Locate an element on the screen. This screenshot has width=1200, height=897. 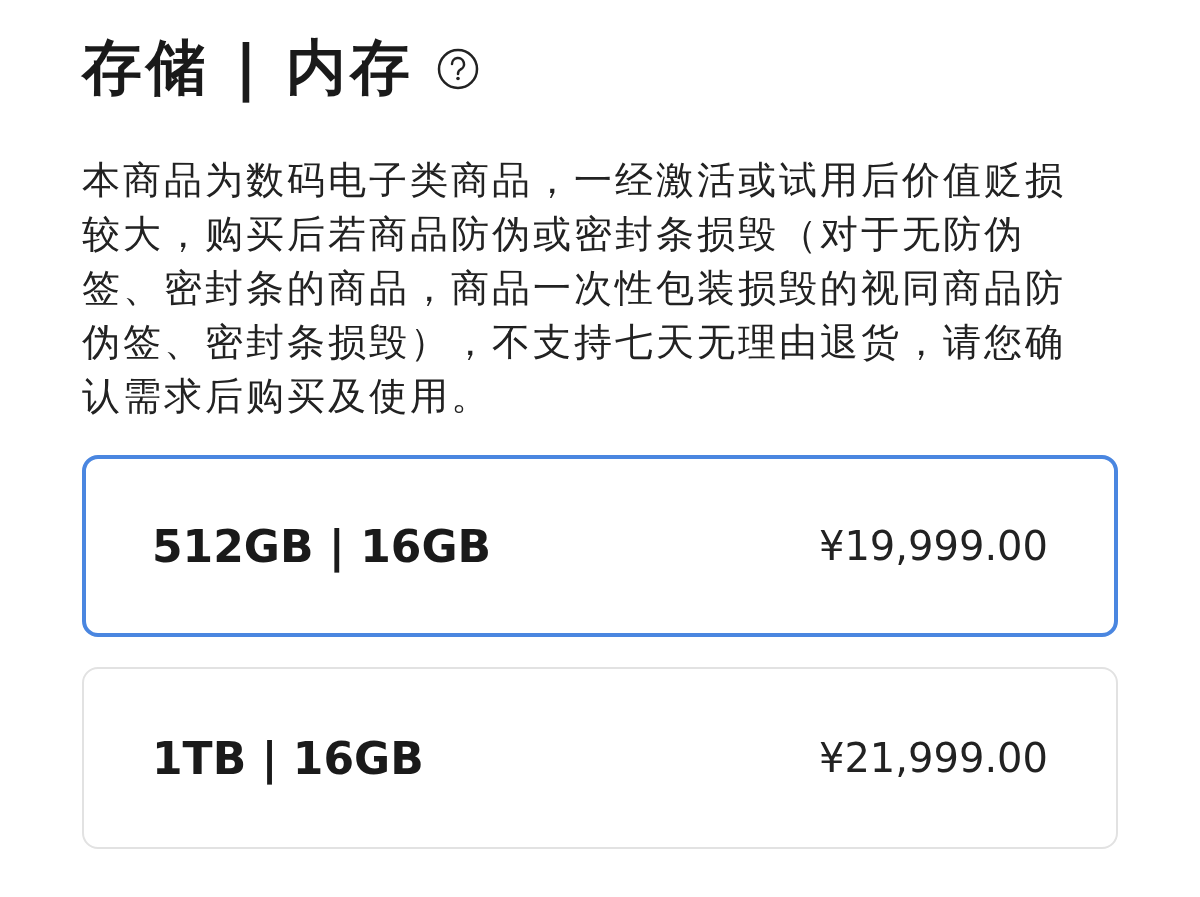
option-label: 512GB | 16GB is located at coordinates (322, 546).